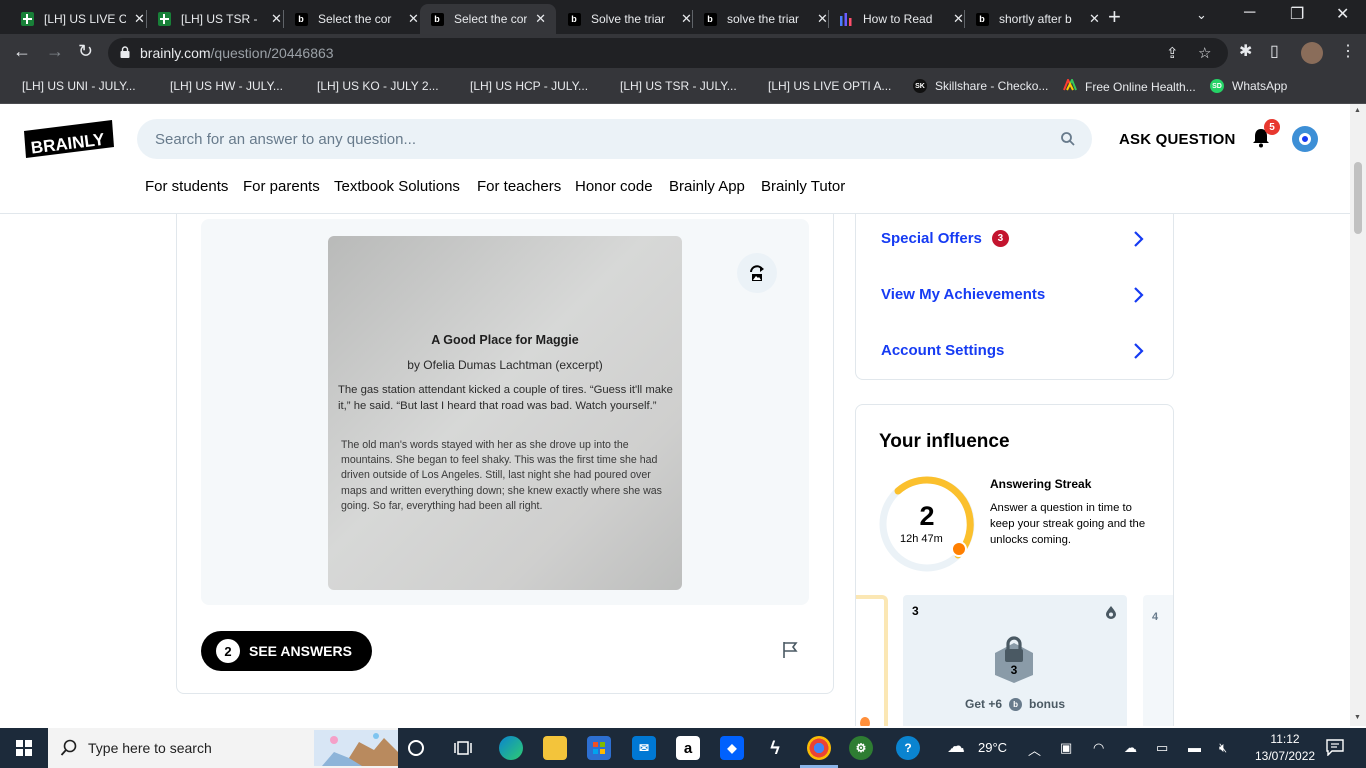  I want to click on ask-question-button: ASK QUESTION, so click(1177, 139).